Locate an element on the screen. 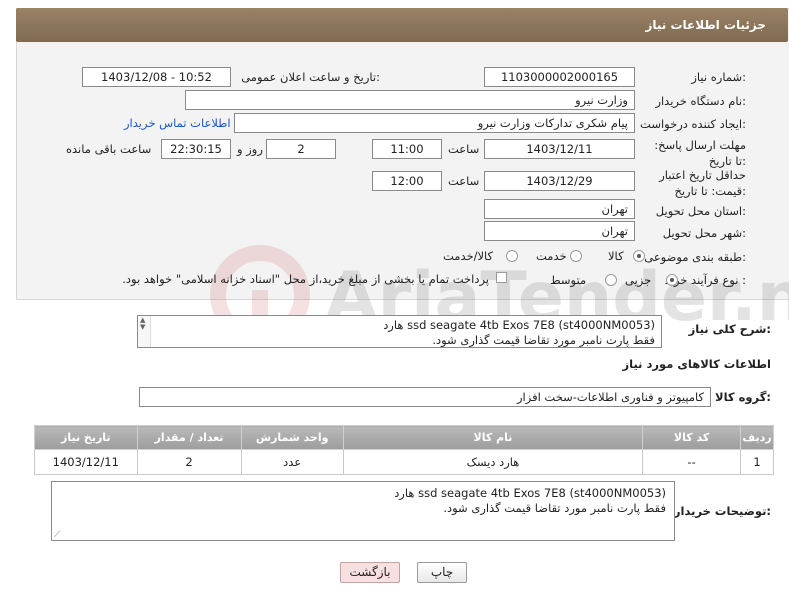 The width and height of the screenshot is (789, 598). cell-need-date: 1403/12/11 is located at coordinates (86, 462).